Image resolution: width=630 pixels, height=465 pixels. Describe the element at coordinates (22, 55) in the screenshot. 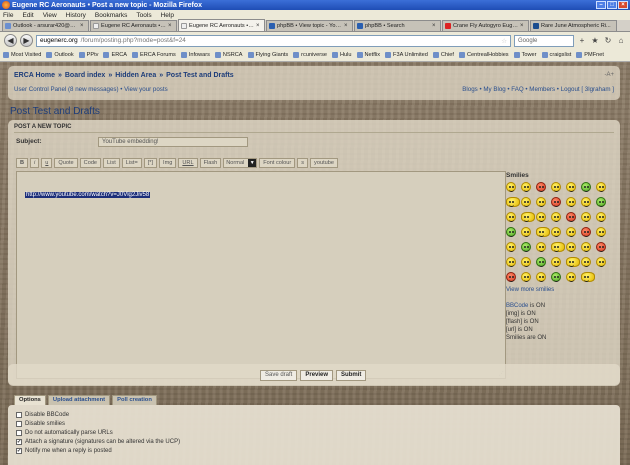

I see `bookmark-item: Most Visited` at that location.